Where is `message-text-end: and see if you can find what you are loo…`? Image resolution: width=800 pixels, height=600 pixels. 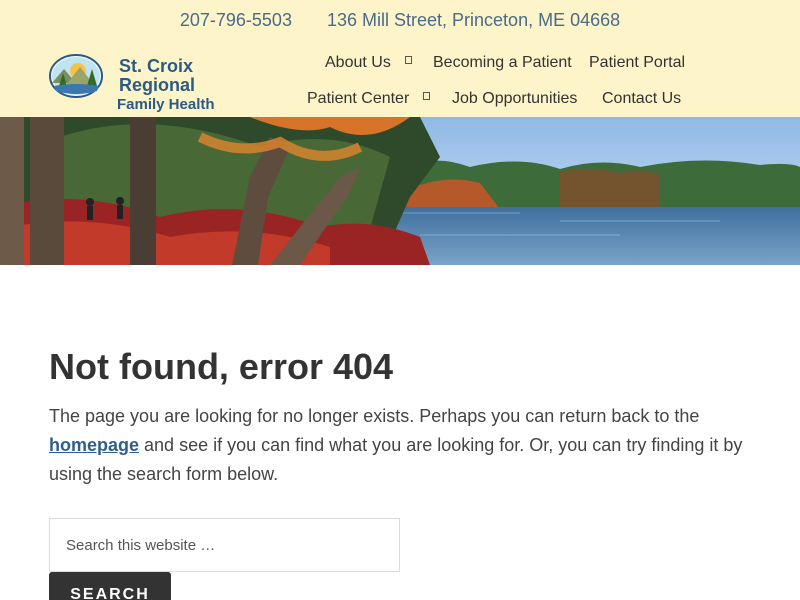
message-text-end: and see if you can find what you are loo… is located at coordinates (396, 459).